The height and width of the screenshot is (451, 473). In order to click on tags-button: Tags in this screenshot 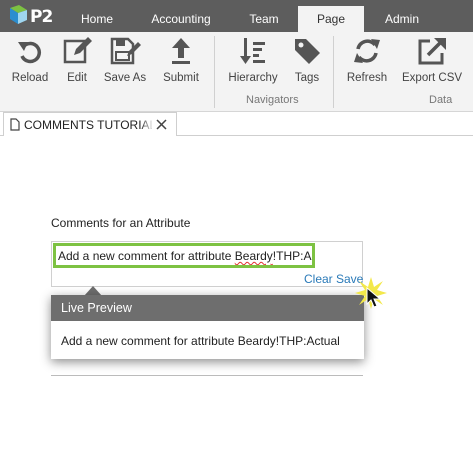, I will do `click(307, 62)`.